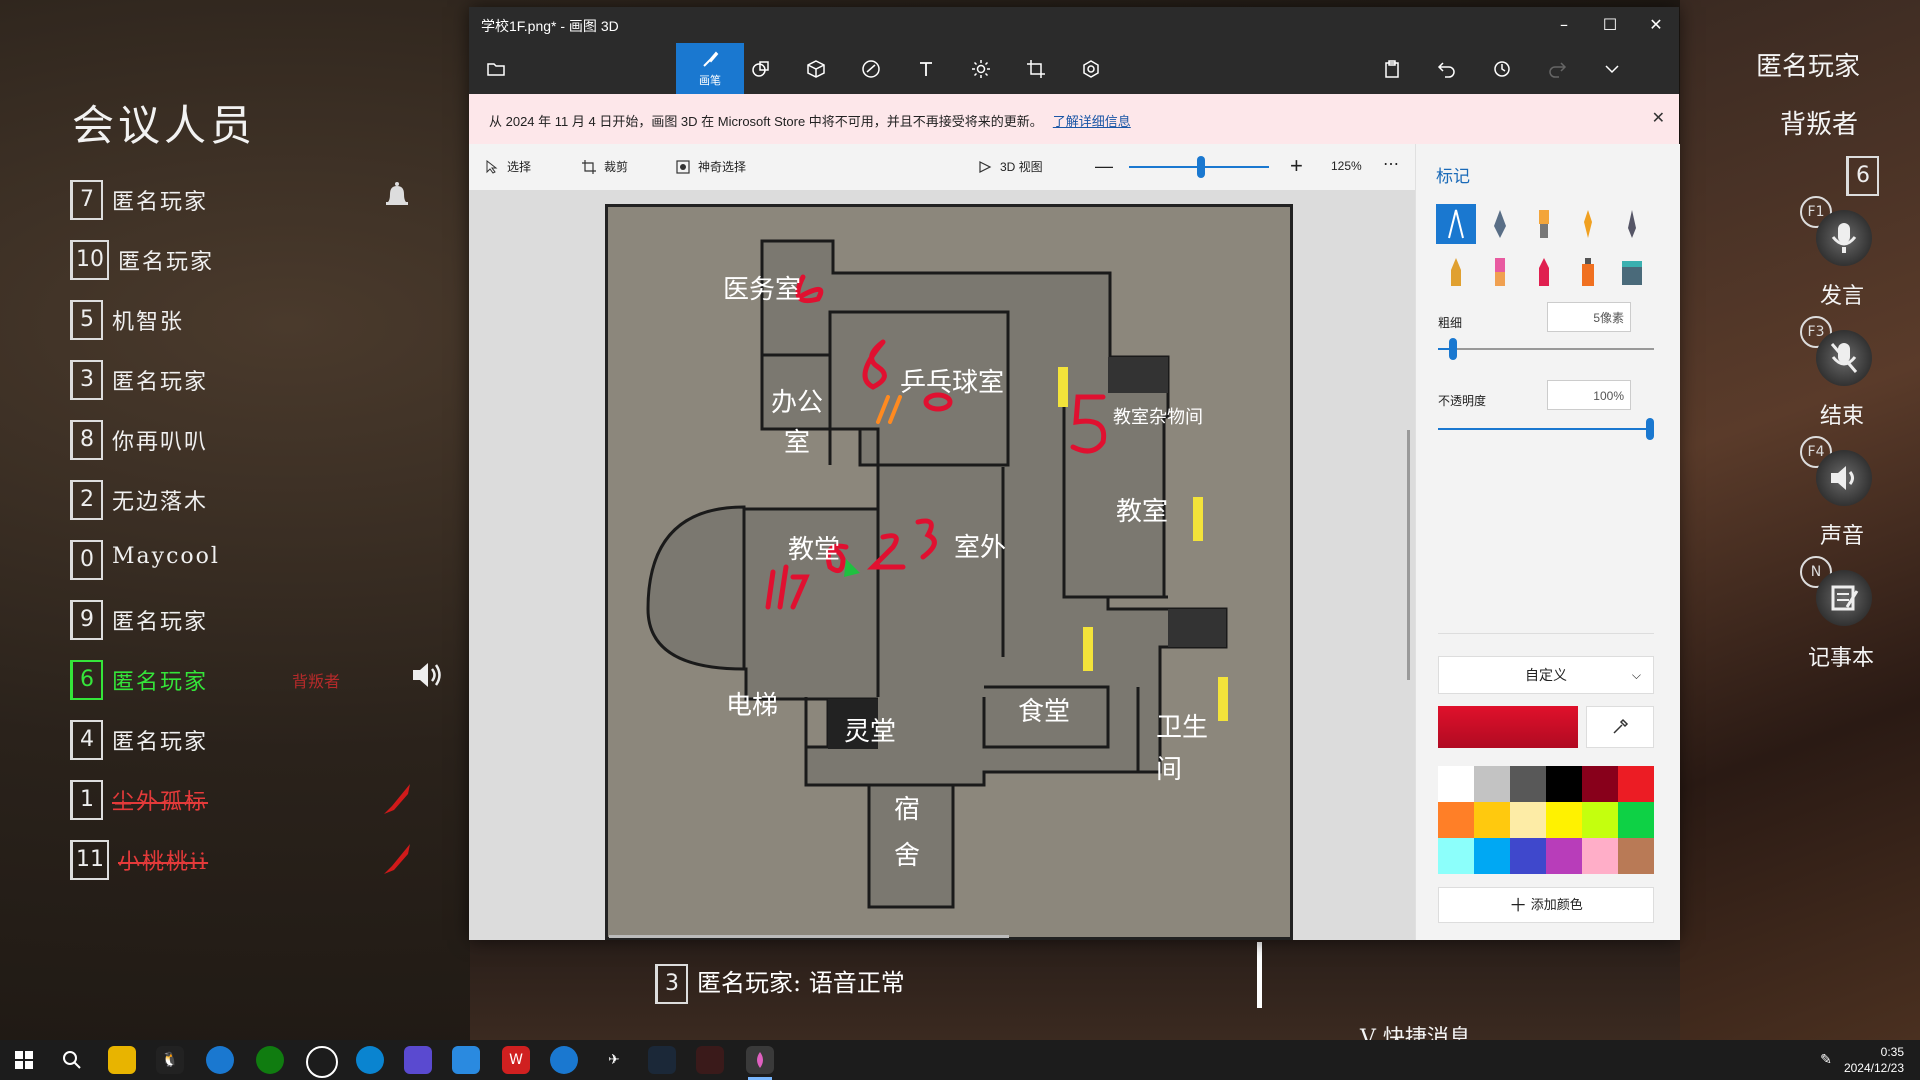 The width and height of the screenshot is (1920, 1080). Describe the element at coordinates (1874, 1060) in the screenshot. I see `system-clock: 0:35 2024/12/23` at that location.